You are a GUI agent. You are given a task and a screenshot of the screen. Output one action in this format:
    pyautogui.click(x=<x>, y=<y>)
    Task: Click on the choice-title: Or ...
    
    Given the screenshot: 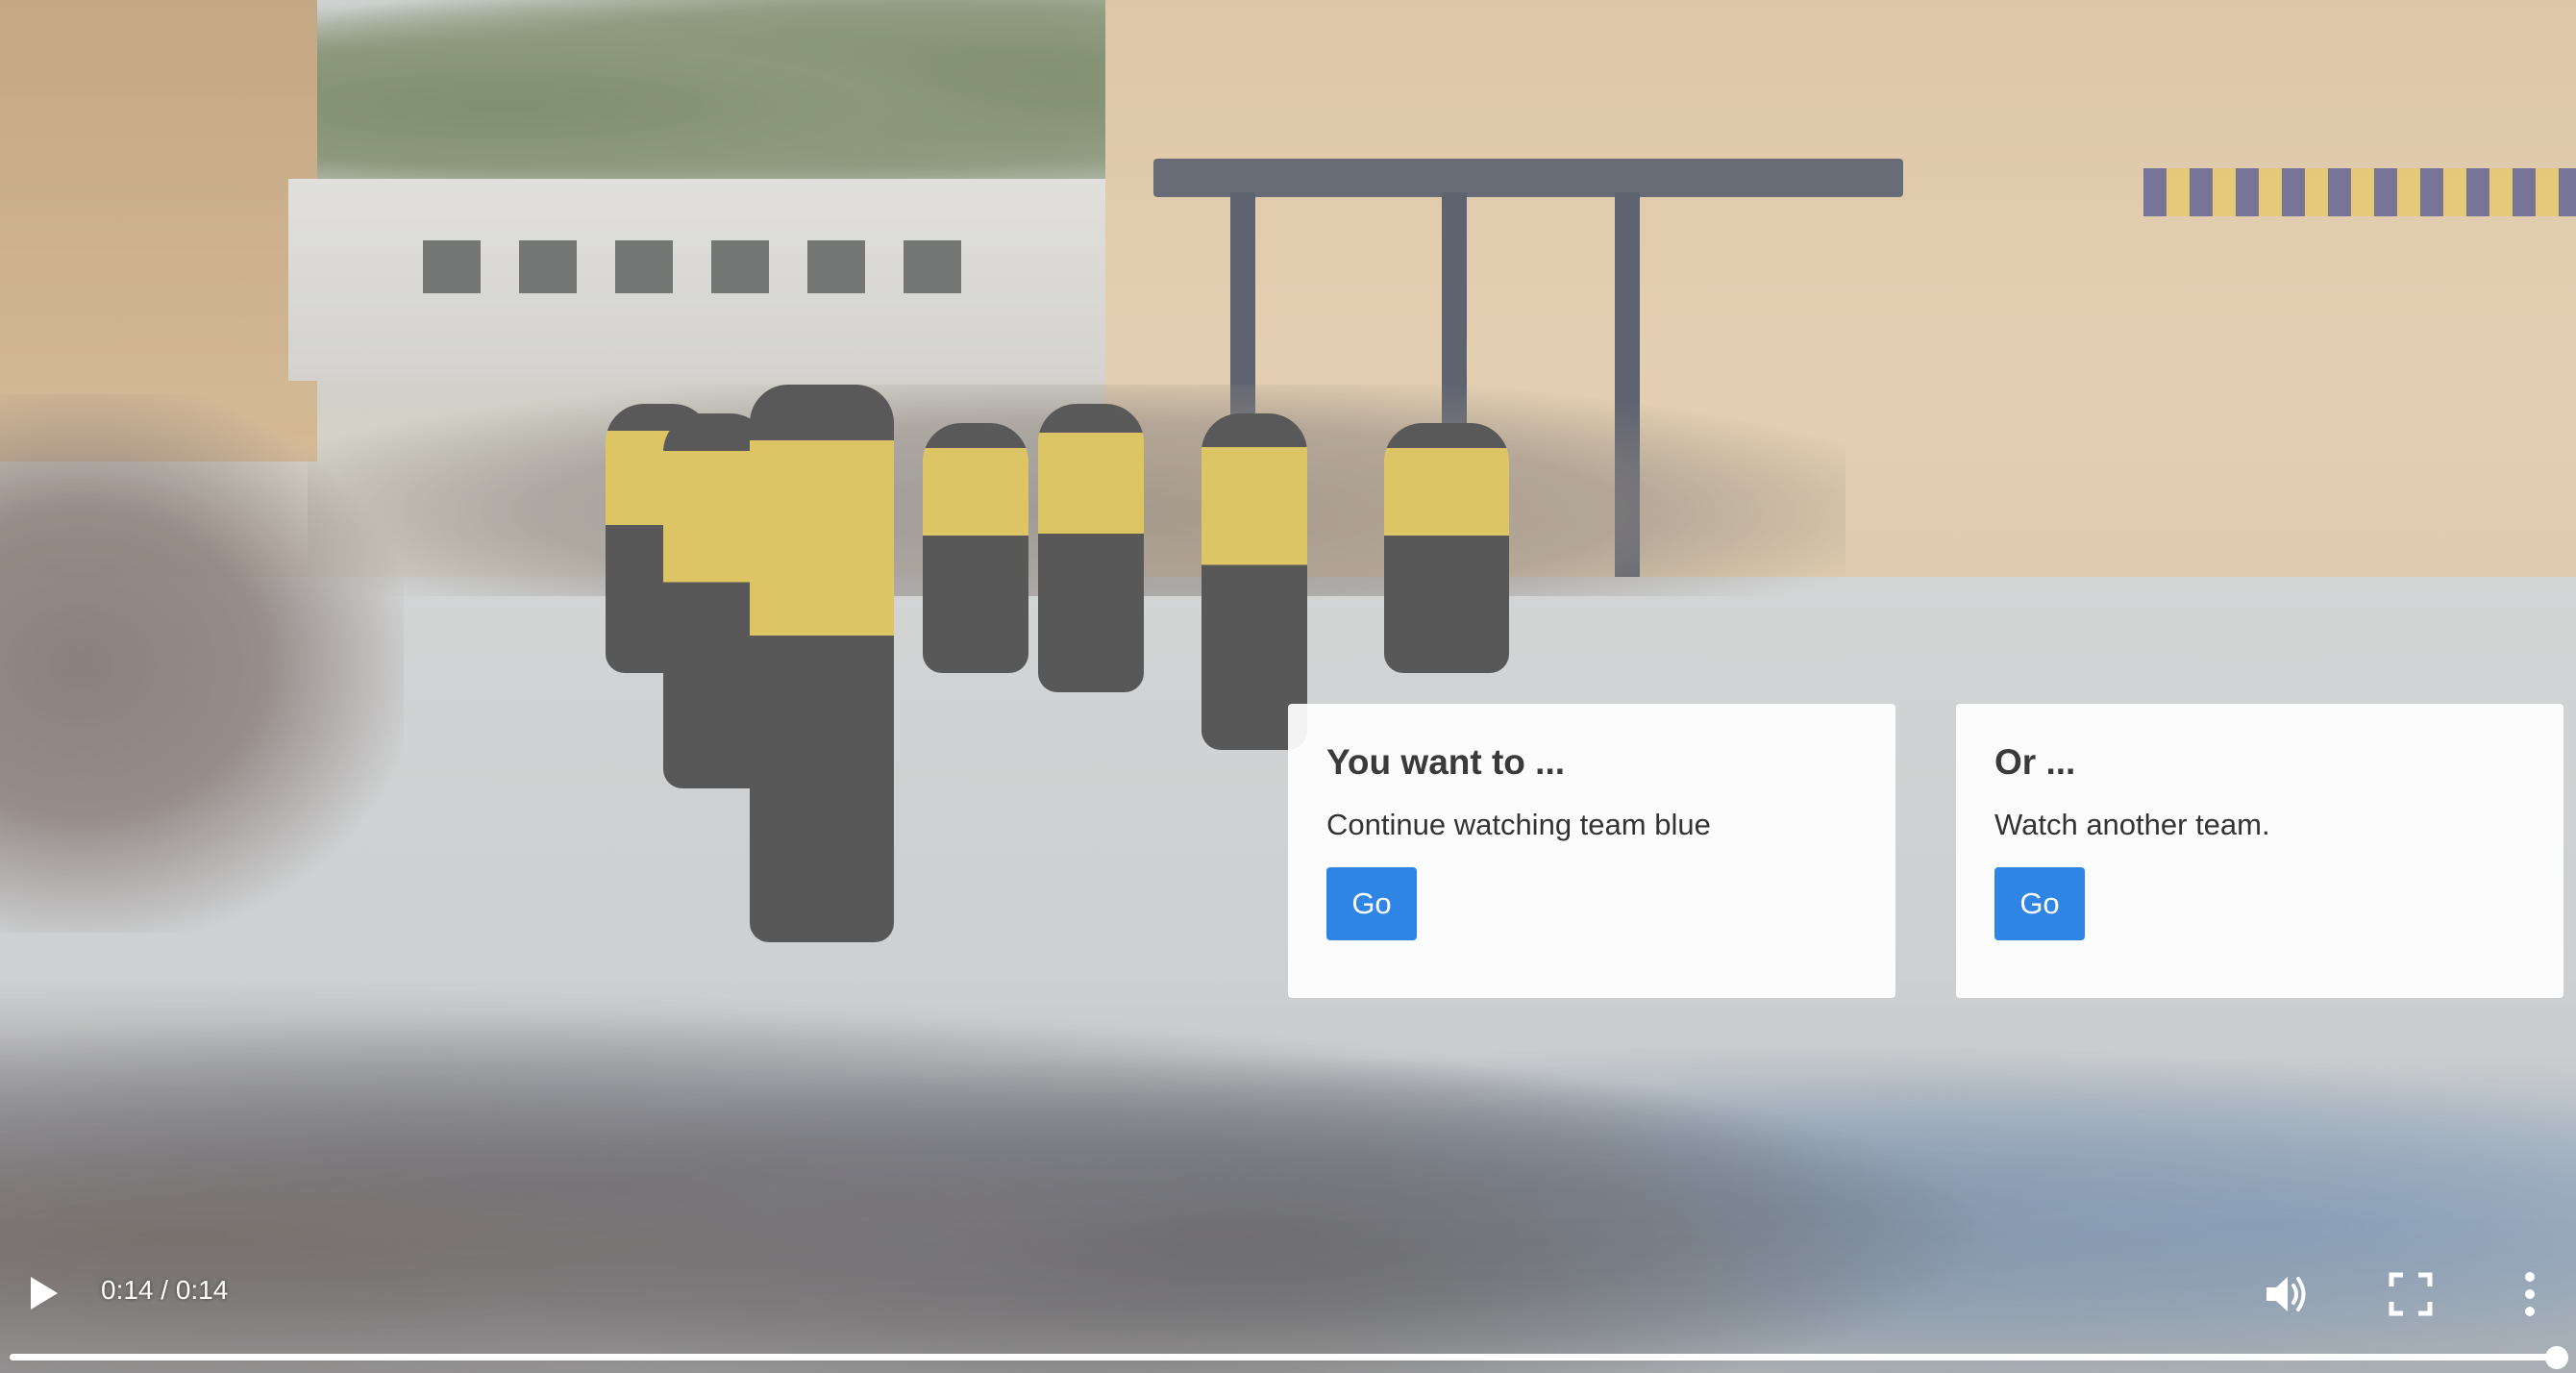 What is the action you would take?
    pyautogui.click(x=2035, y=762)
    